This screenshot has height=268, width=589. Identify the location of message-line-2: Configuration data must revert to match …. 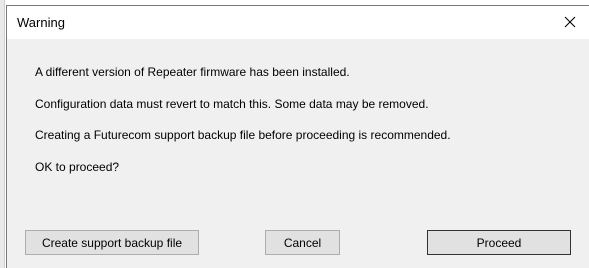
(232, 104).